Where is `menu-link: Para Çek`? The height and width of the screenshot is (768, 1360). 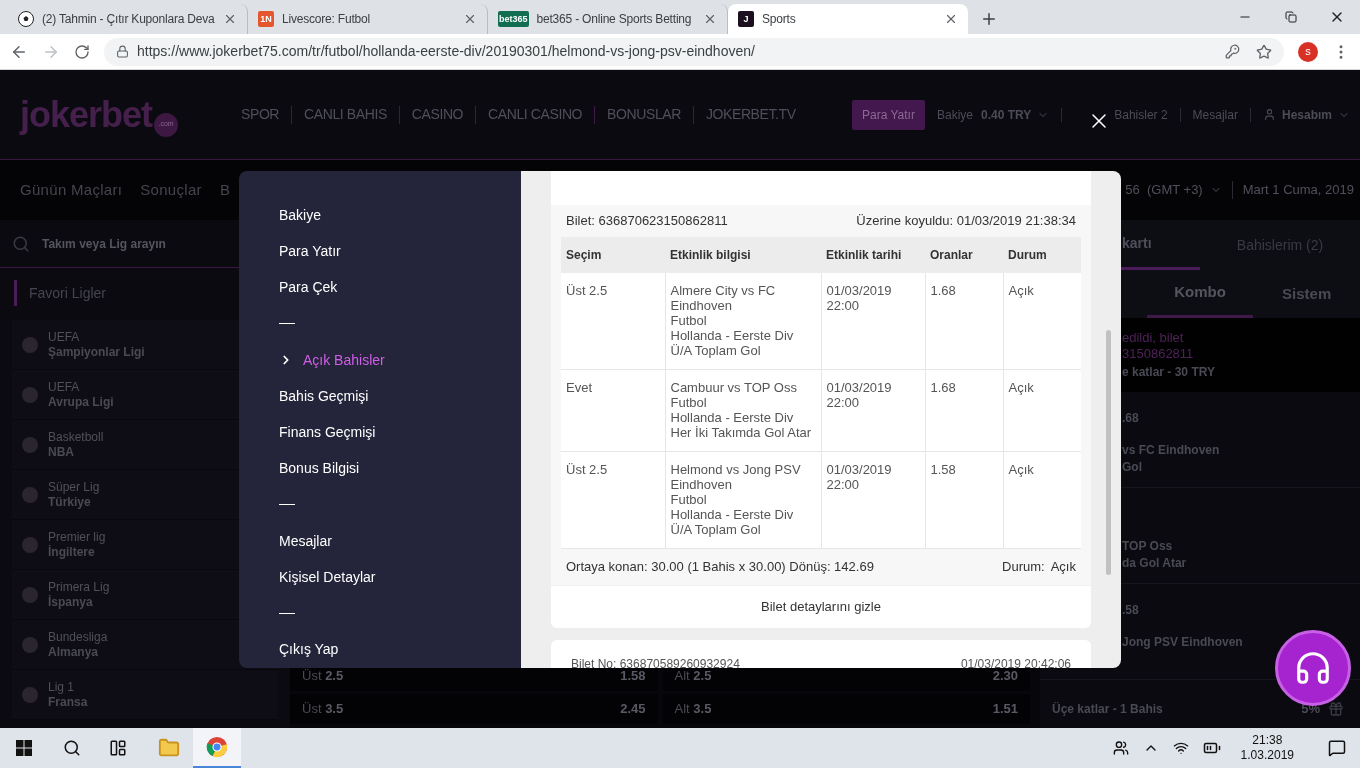
menu-link: Para Çek is located at coordinates (308, 288).